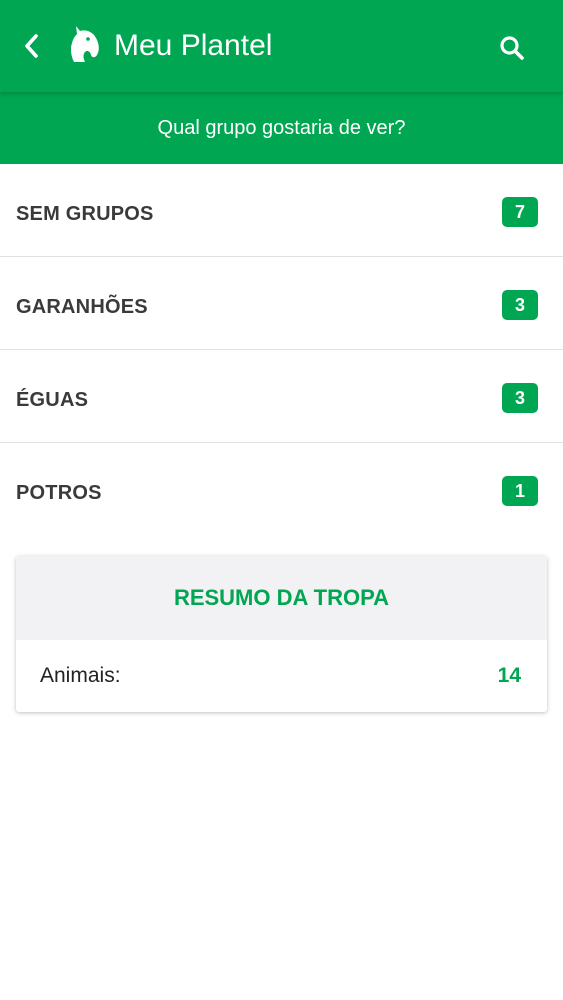 The width and height of the screenshot is (563, 1000). Describe the element at coordinates (281, 210) in the screenshot. I see `group-item-sem-grupos: SEM GRUPOS 7` at that location.